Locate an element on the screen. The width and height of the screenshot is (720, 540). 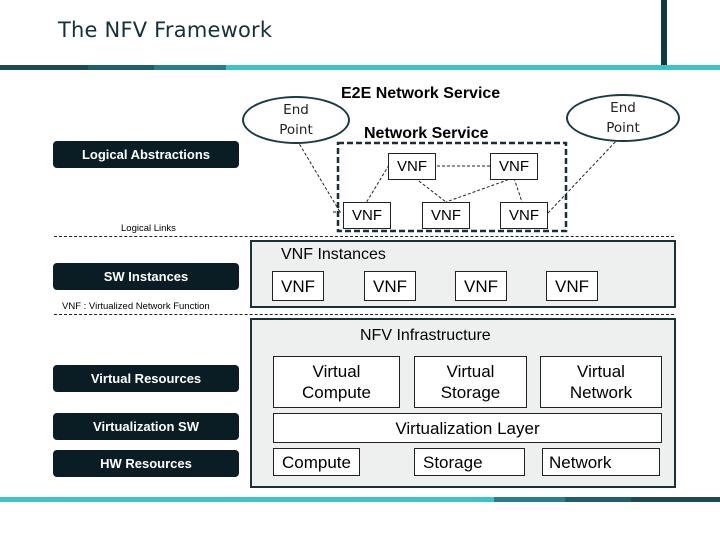
virtual-compute-label: Virtual Compute is located at coordinates (336, 382).